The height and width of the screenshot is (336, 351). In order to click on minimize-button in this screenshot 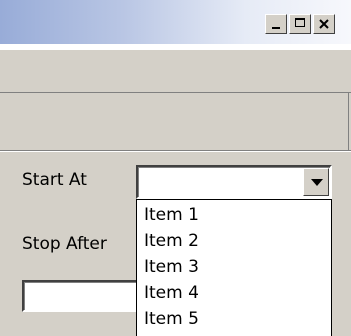, I will do `click(276, 24)`.